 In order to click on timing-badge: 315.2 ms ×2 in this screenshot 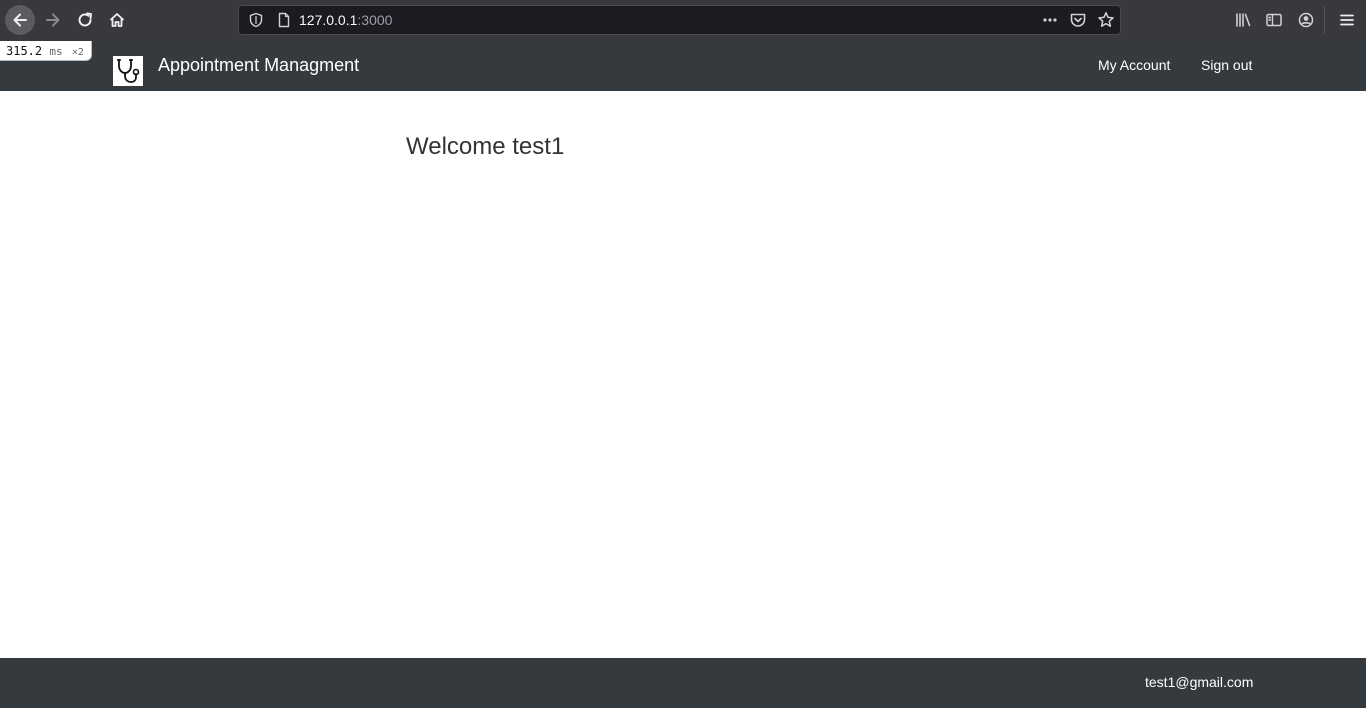, I will do `click(46, 51)`.